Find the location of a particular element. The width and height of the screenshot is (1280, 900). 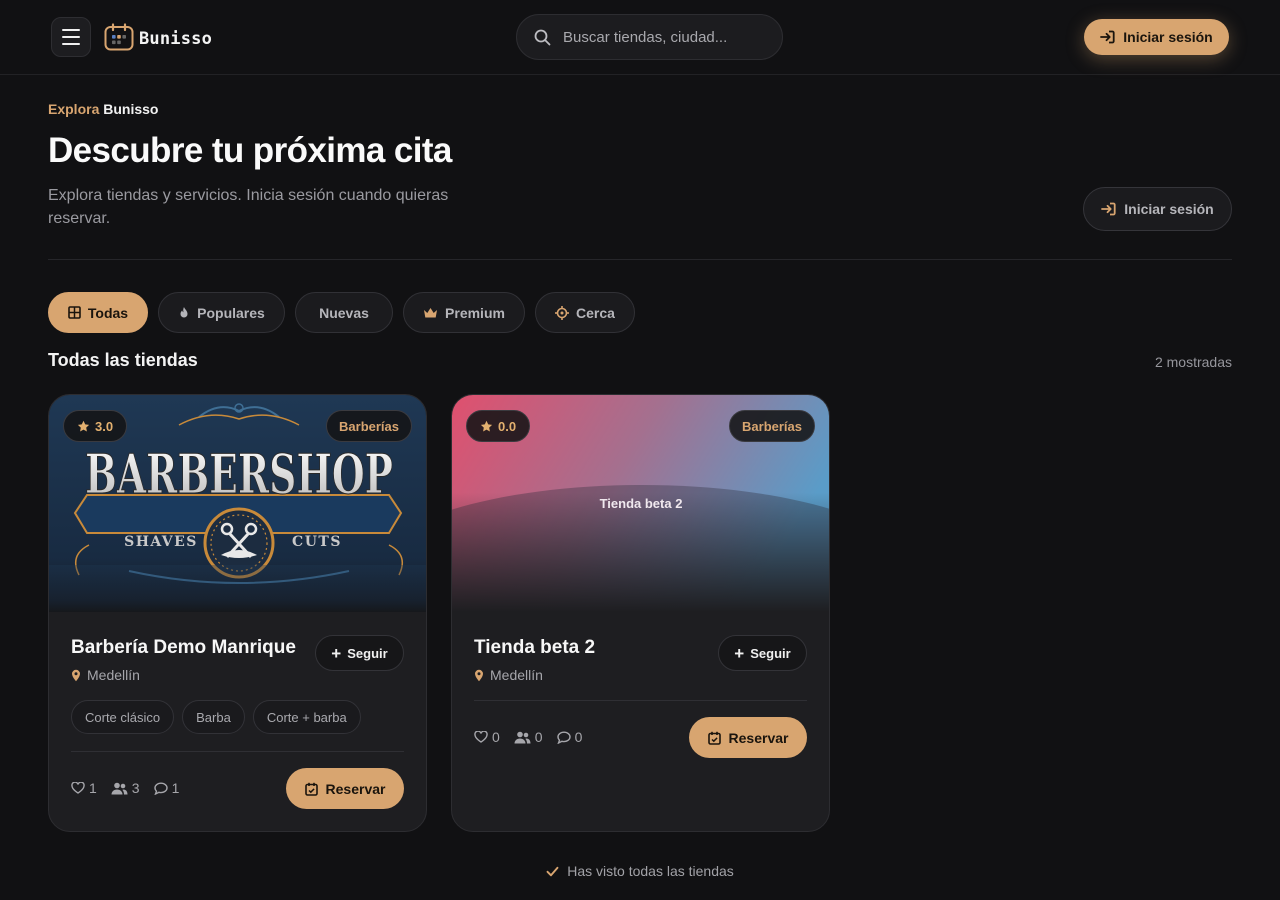

hamburger-icon is located at coordinates (71, 30).